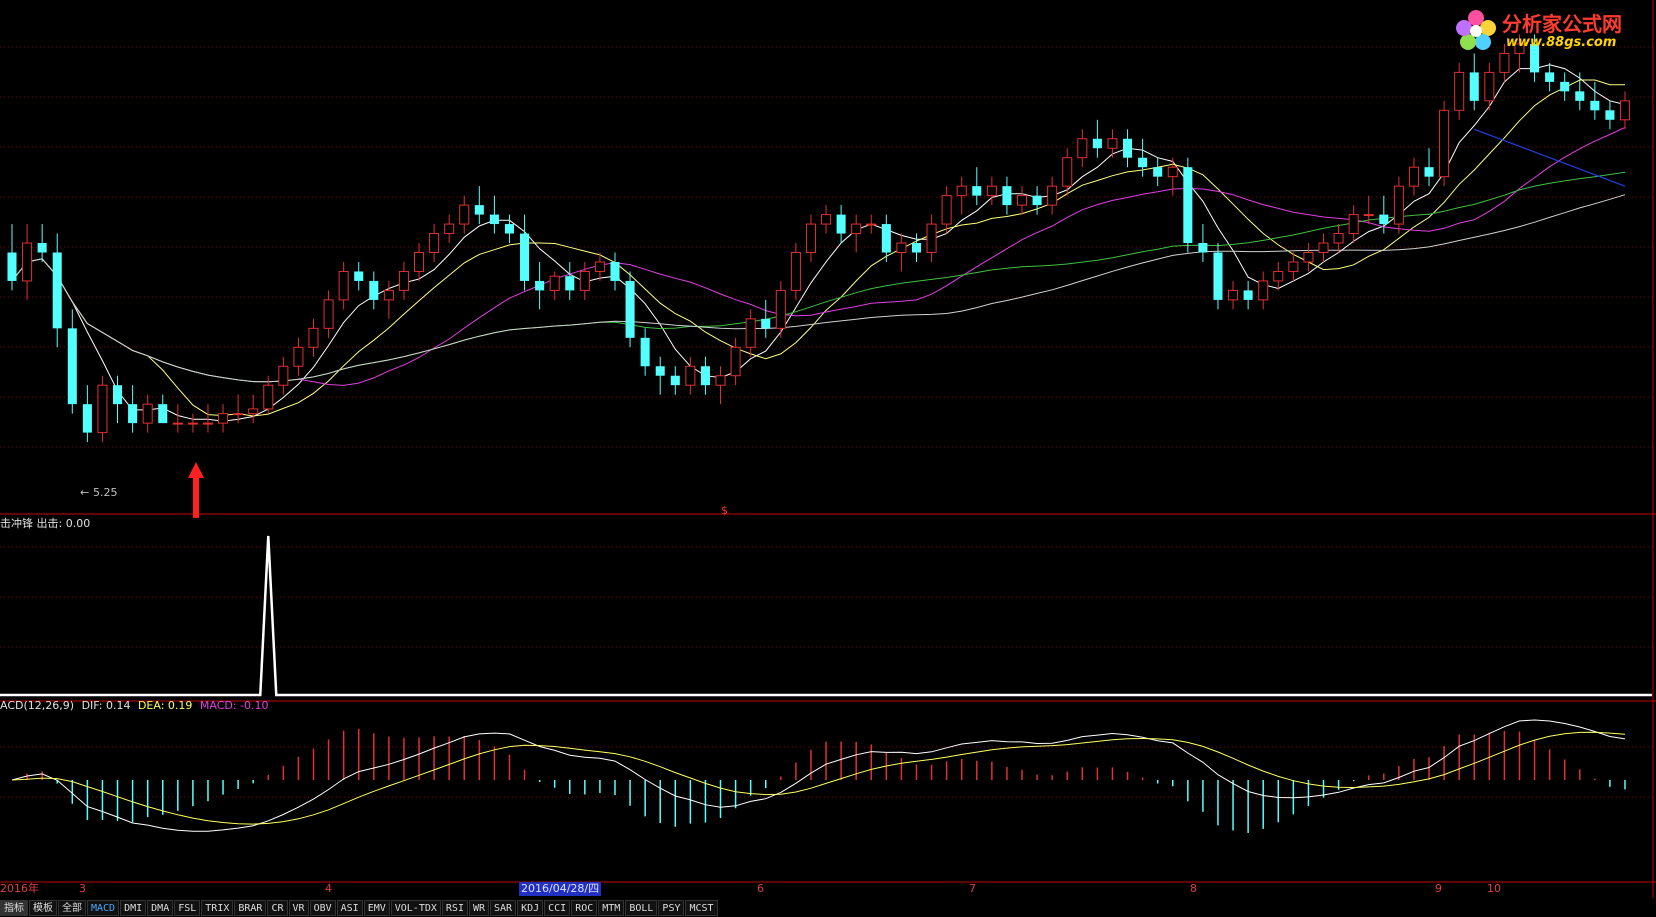 The width and height of the screenshot is (1656, 917). I want to click on axis-label-10: 10, so click(1494, 888).